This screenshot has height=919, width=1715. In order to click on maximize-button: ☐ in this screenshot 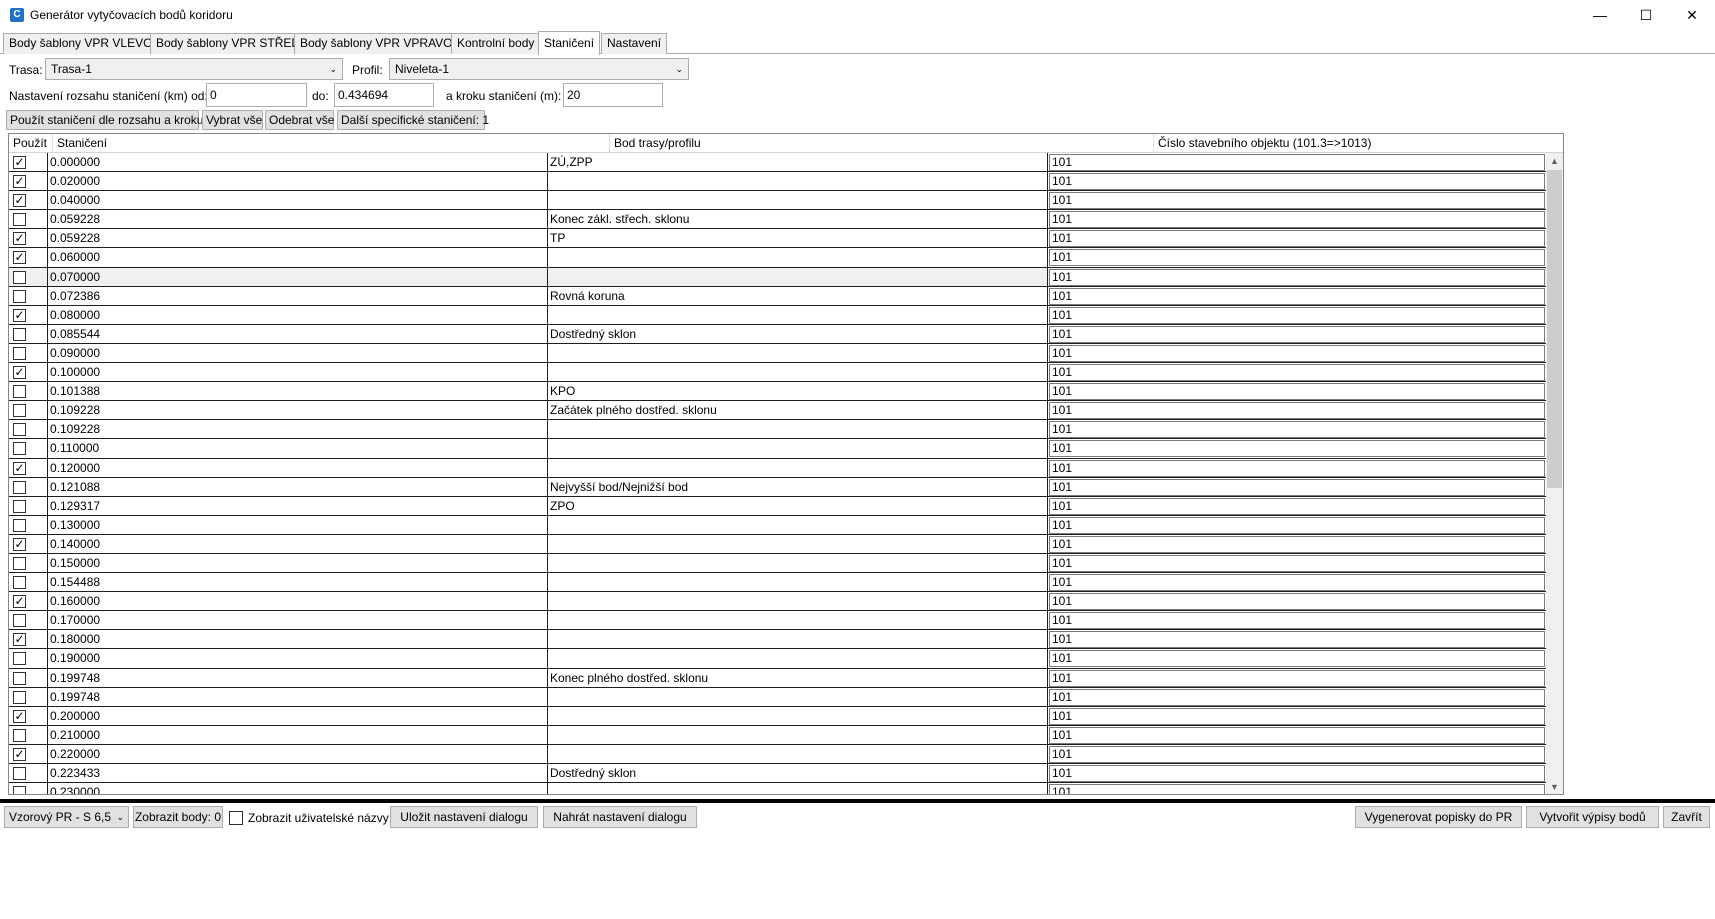, I will do `click(1646, 15)`.